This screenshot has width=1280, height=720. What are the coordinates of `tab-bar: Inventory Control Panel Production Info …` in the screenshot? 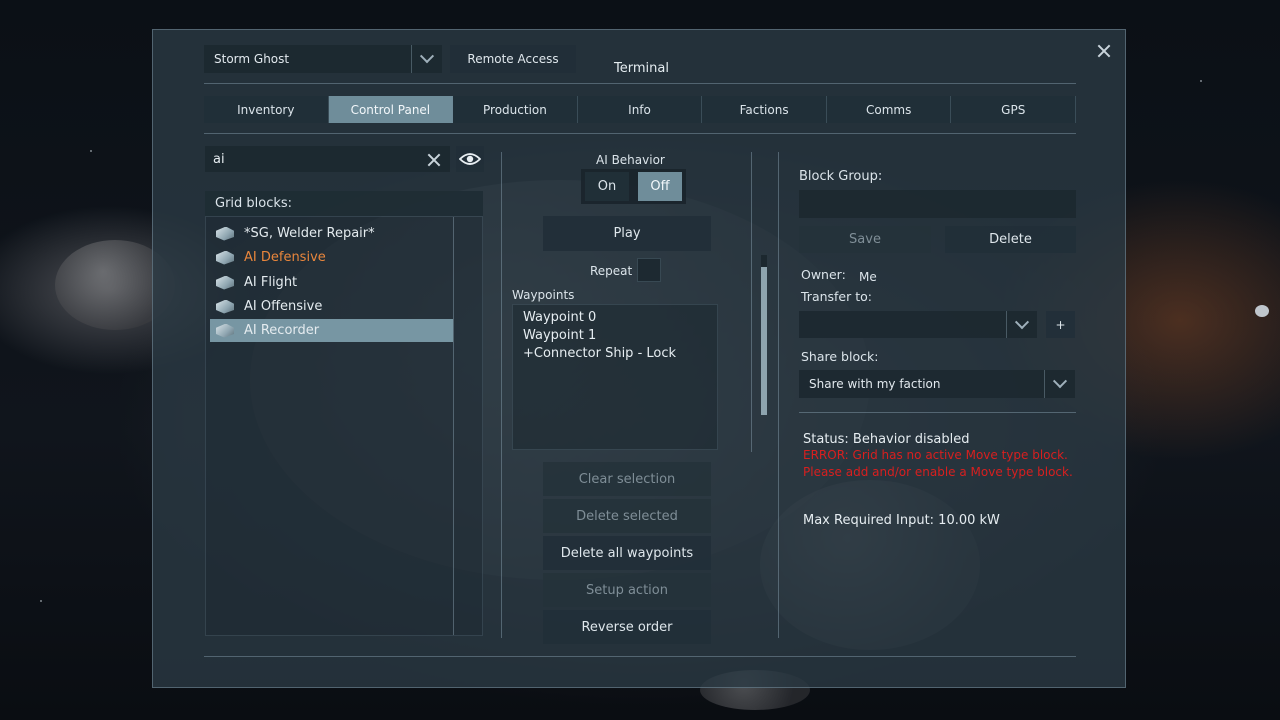 It's located at (640, 109).